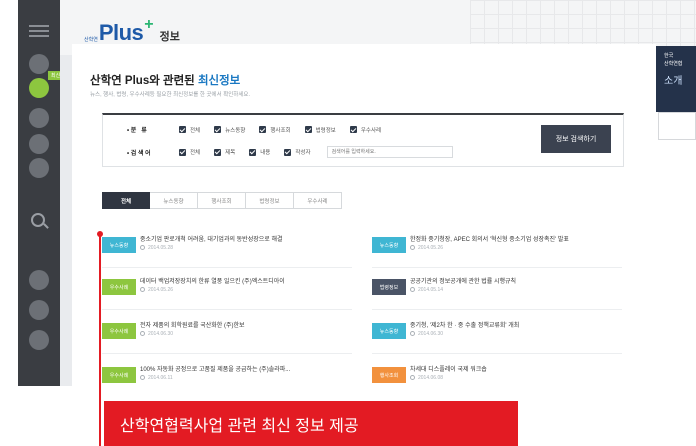 The height and width of the screenshot is (446, 696). Describe the element at coordinates (463, 280) in the screenshot. I see `news-title: 공공기관의 정보공개에 관한 법률 시행규칙` at that location.